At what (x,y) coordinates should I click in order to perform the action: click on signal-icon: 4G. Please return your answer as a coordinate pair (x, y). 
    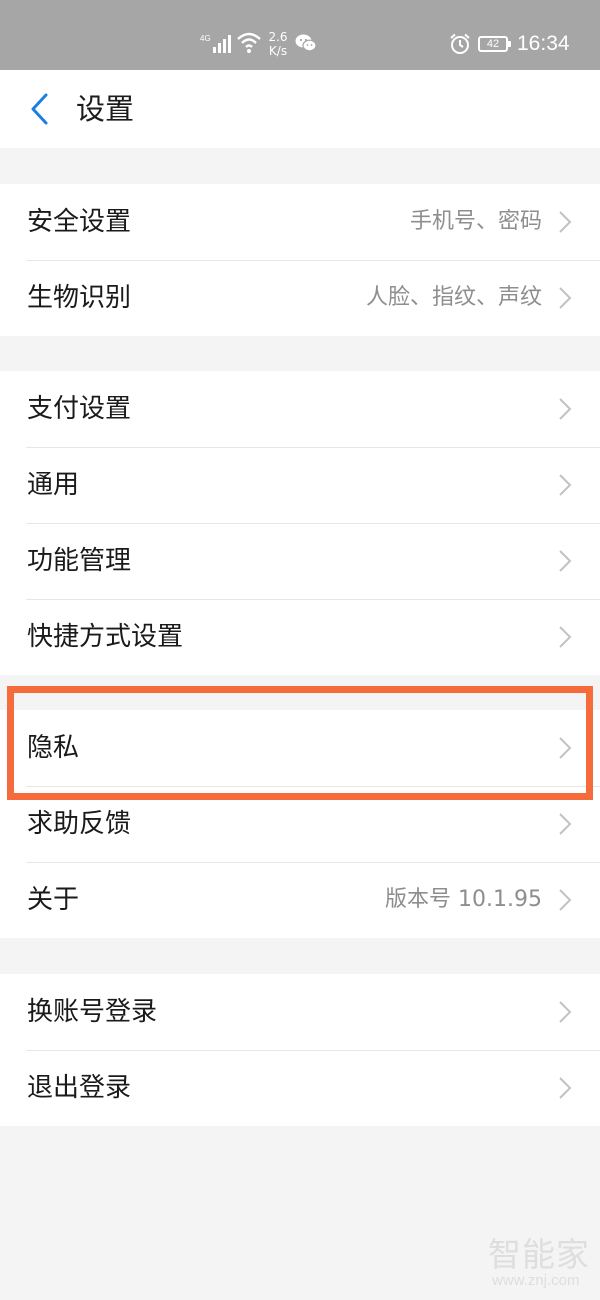
    Looking at the image, I should click on (215, 43).